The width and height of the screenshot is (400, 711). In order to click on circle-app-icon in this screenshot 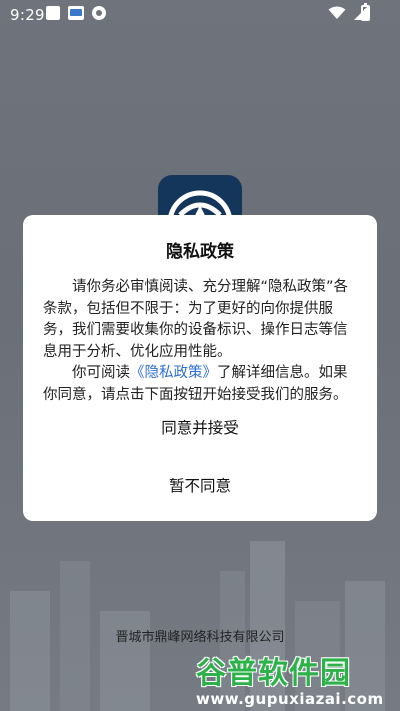, I will do `click(99, 13)`.